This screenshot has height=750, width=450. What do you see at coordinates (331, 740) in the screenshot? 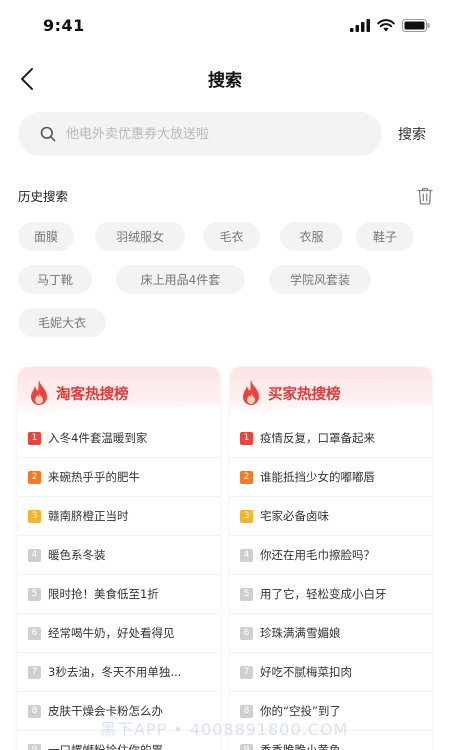
I see `list-item: 9 香香脆脆小黄鱼` at bounding box center [331, 740].